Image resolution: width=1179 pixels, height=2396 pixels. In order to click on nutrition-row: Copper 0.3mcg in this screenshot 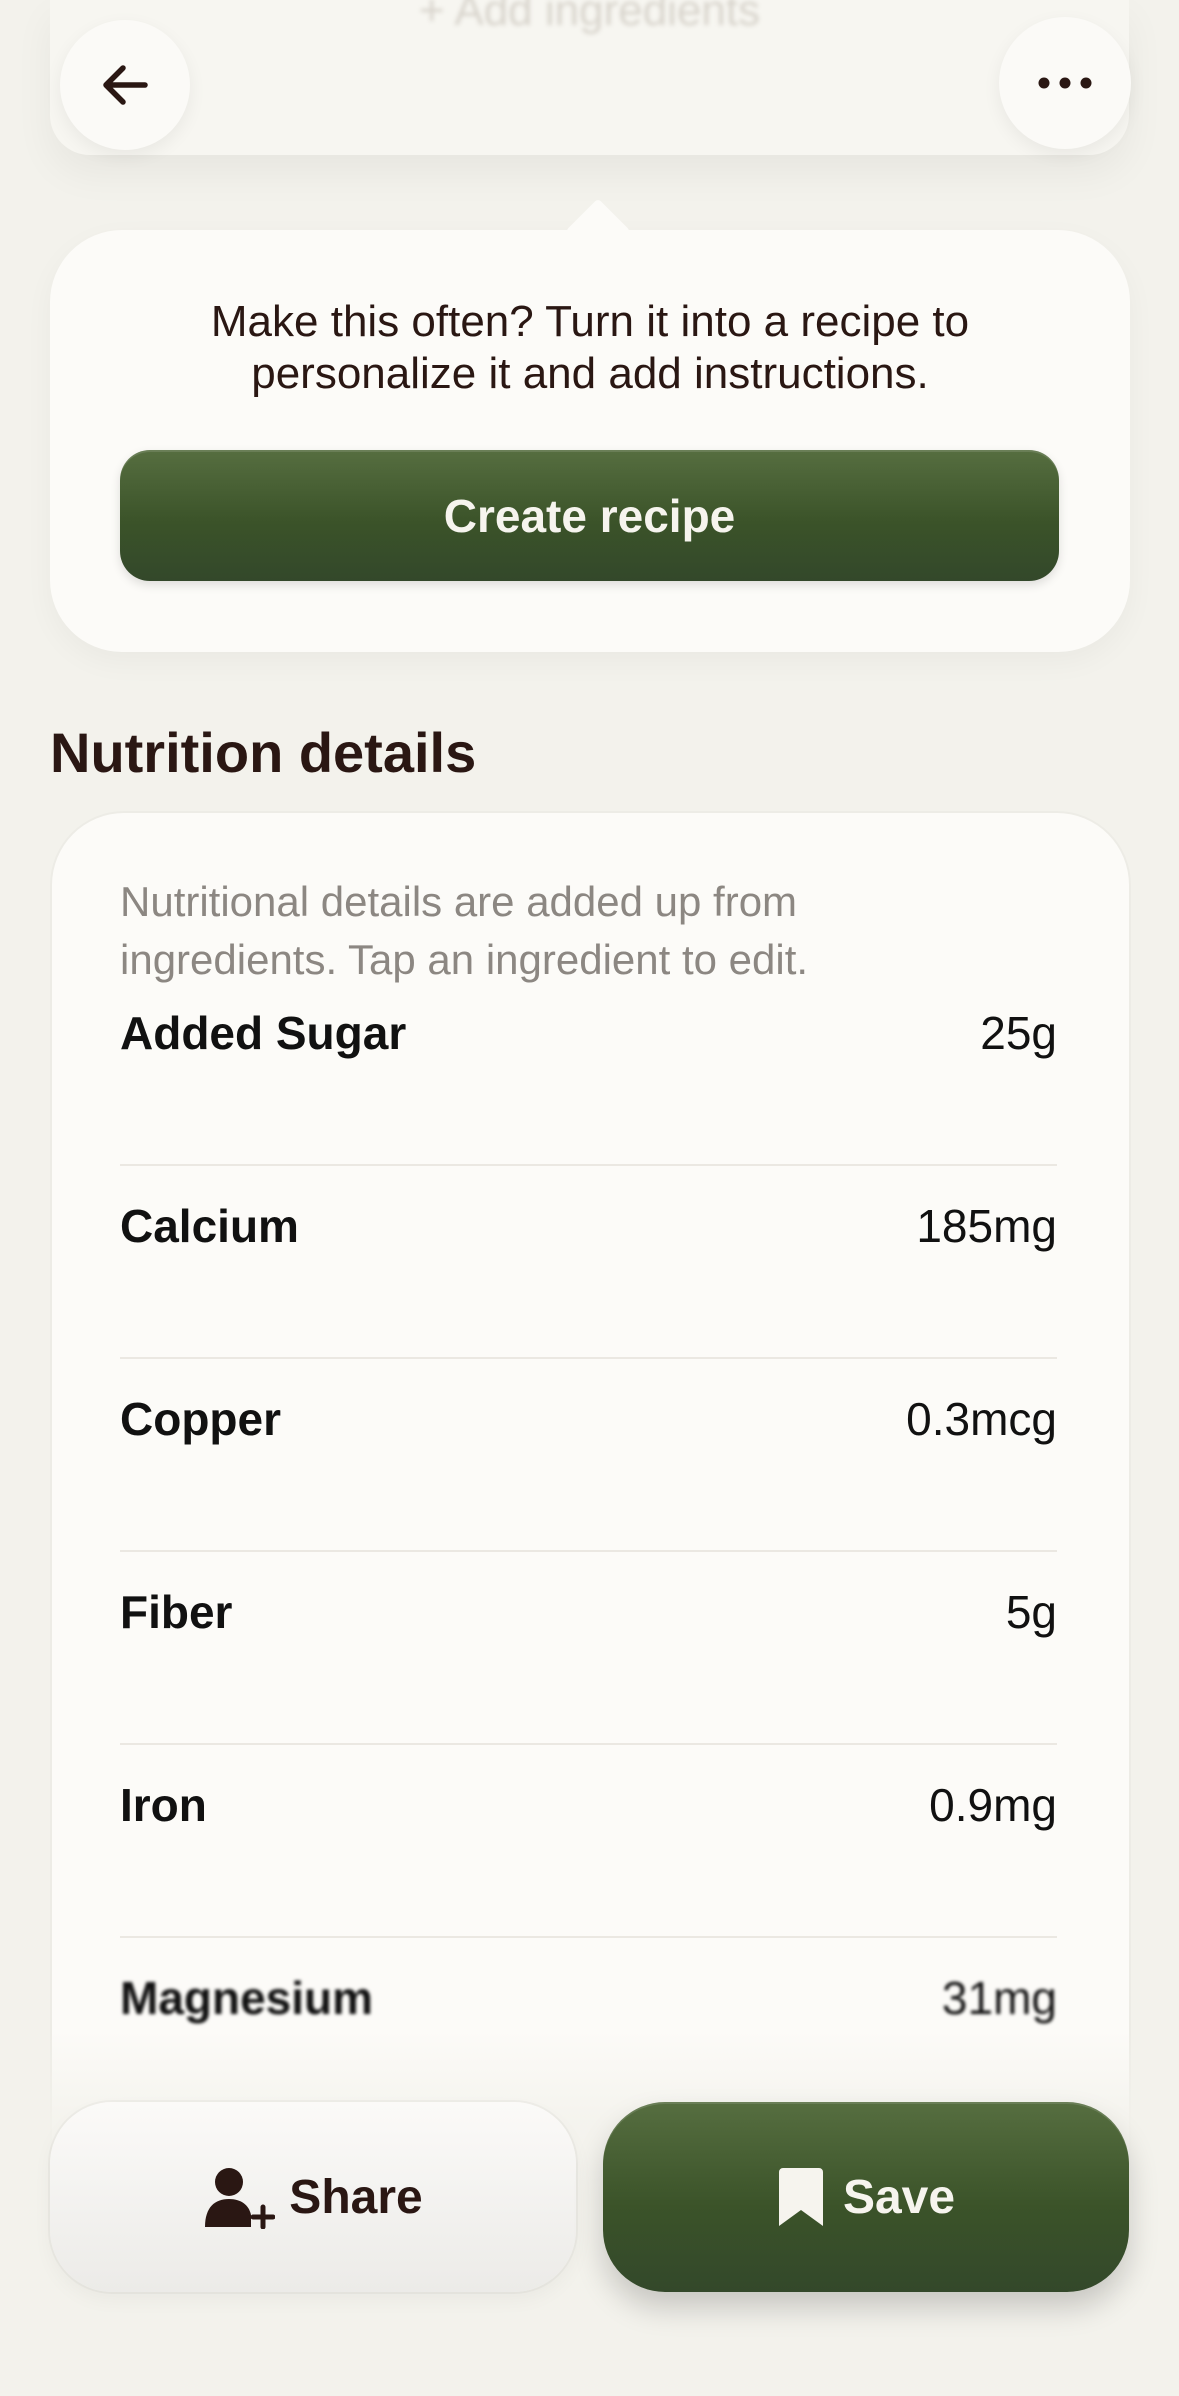, I will do `click(588, 1455)`.